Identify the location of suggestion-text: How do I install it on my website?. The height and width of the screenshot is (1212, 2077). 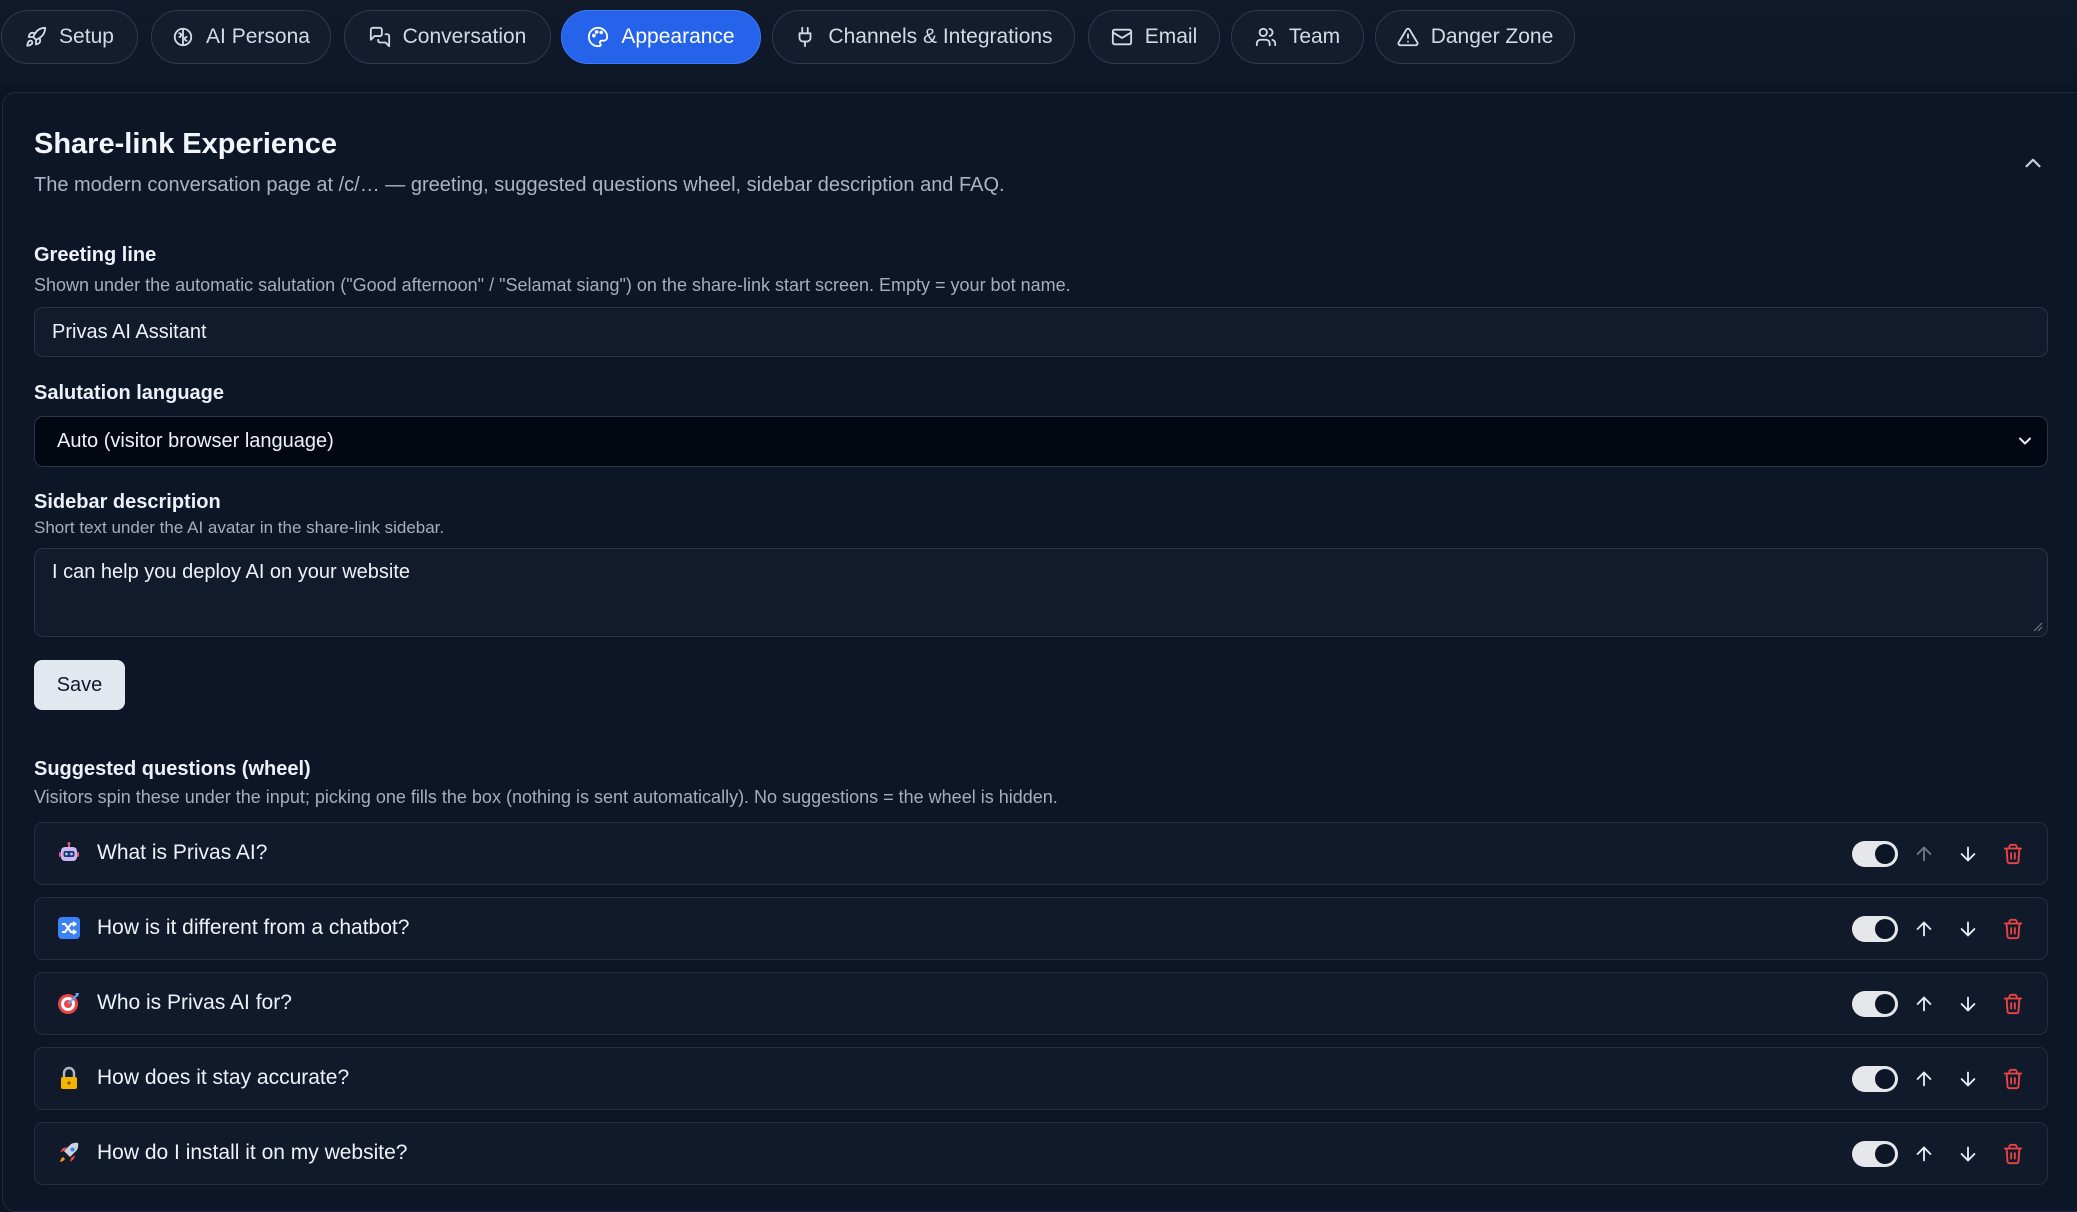
(252, 1153).